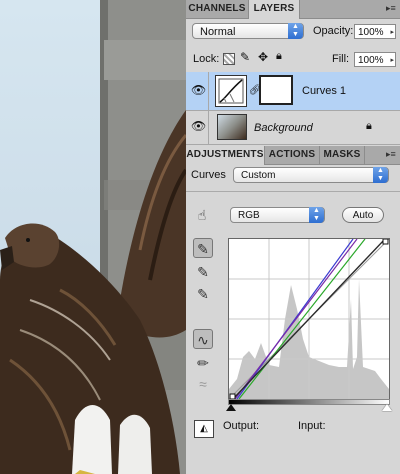  What do you see at coordinates (202, 215) in the screenshot?
I see `on-image-adjust-tool-icon: ☝︎` at bounding box center [202, 215].